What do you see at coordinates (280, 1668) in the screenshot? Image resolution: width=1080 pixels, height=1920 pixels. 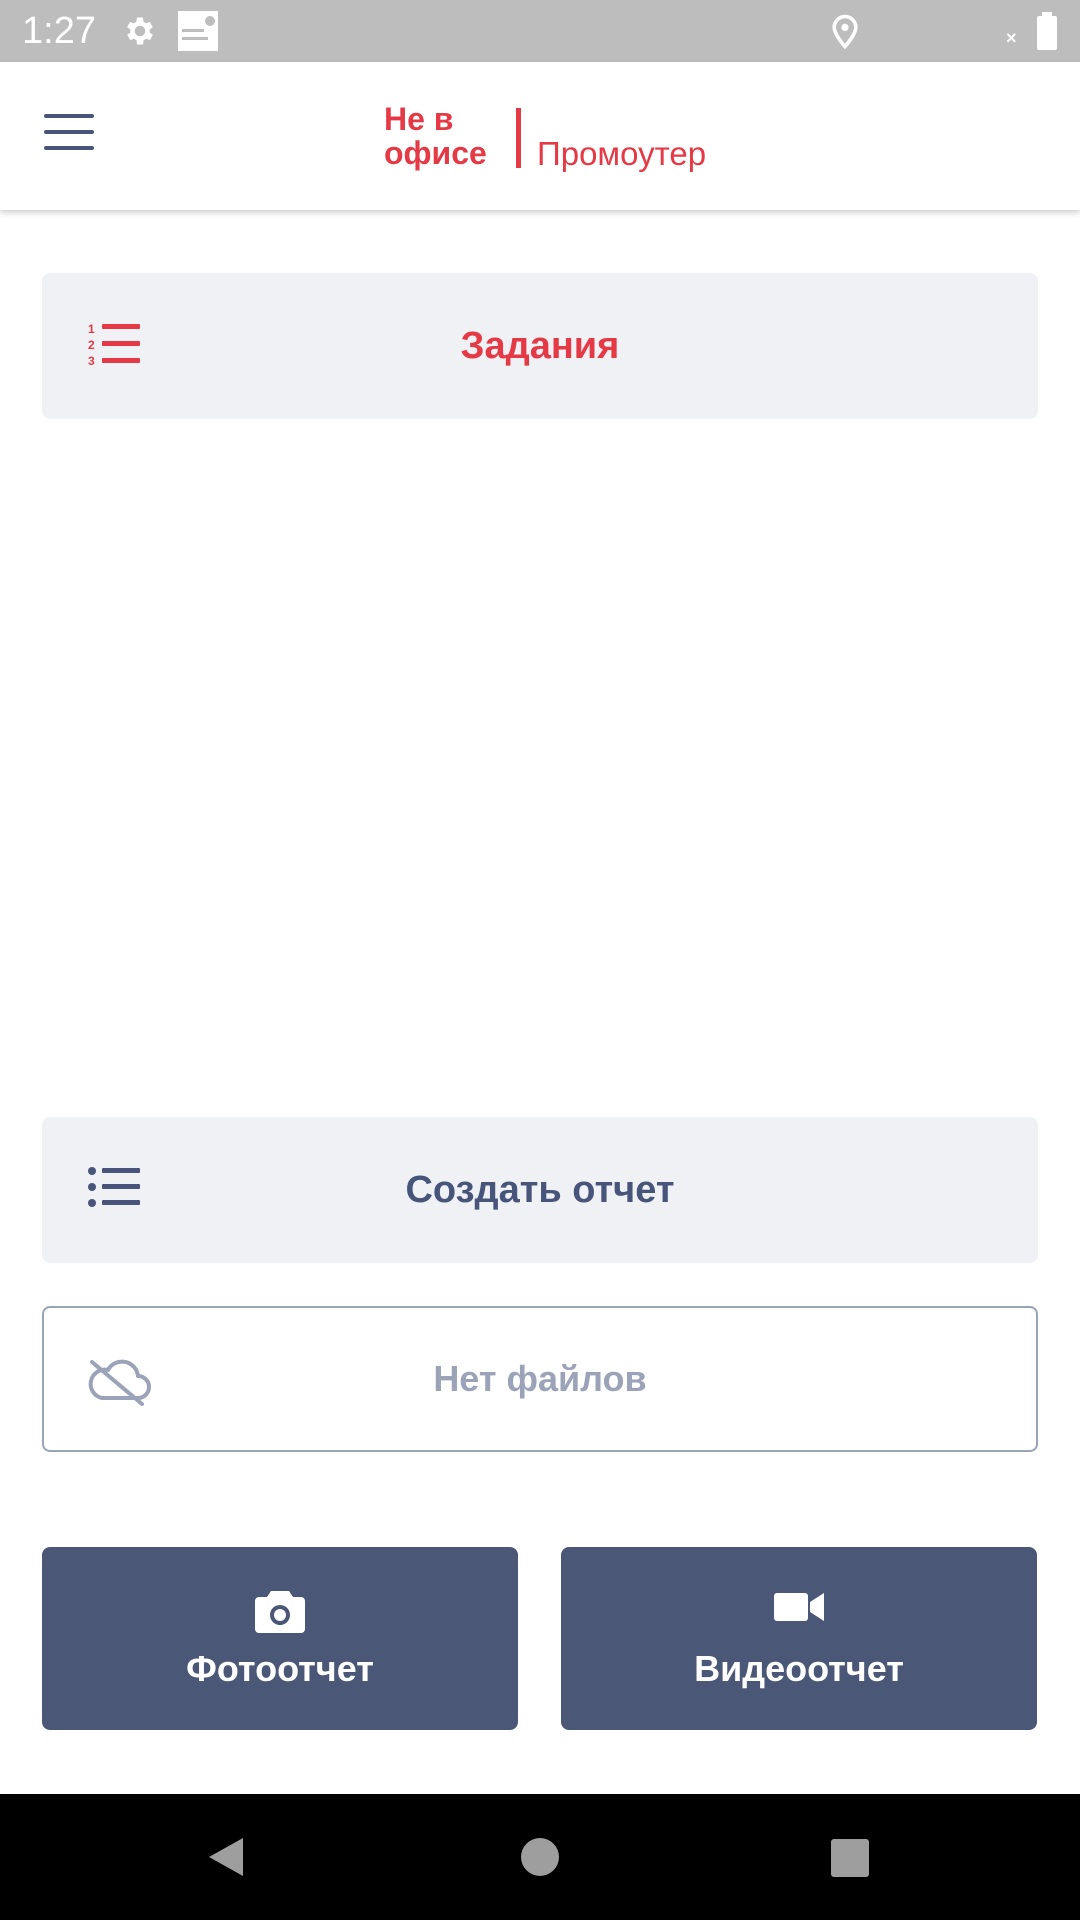 I see `photo-report-label: Фотоотчет` at bounding box center [280, 1668].